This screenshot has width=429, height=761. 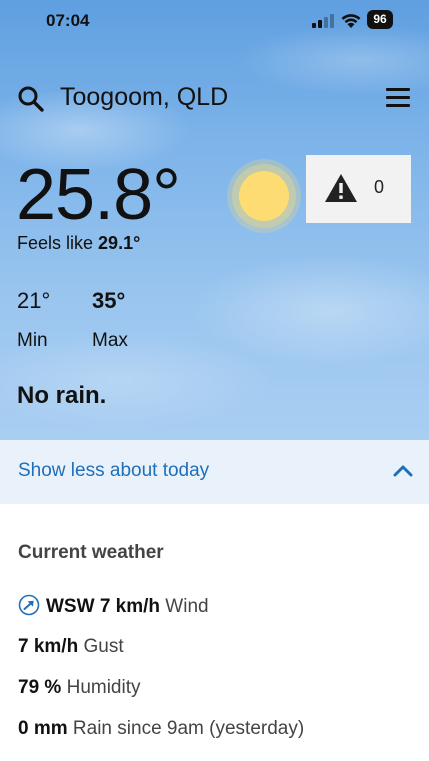 I want to click on humidity-row: 79 % Humidity, so click(x=79, y=688).